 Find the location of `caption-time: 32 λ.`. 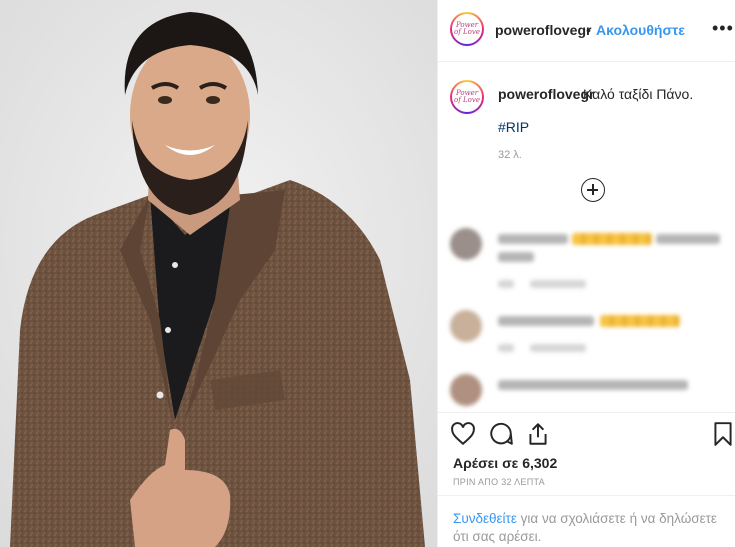

caption-time: 32 λ. is located at coordinates (510, 155).